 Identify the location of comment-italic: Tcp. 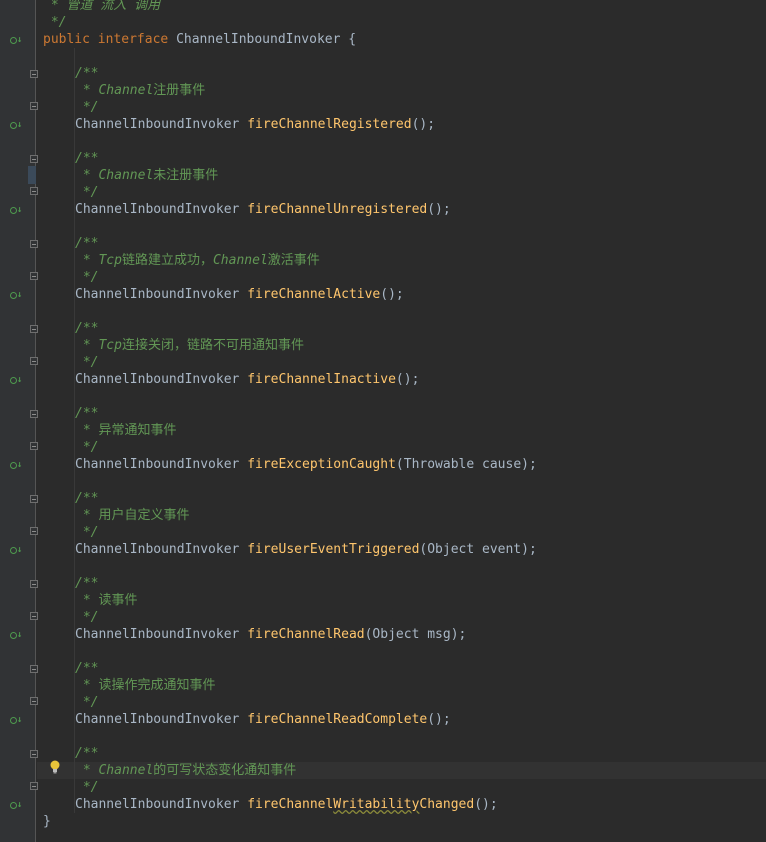
(110, 260).